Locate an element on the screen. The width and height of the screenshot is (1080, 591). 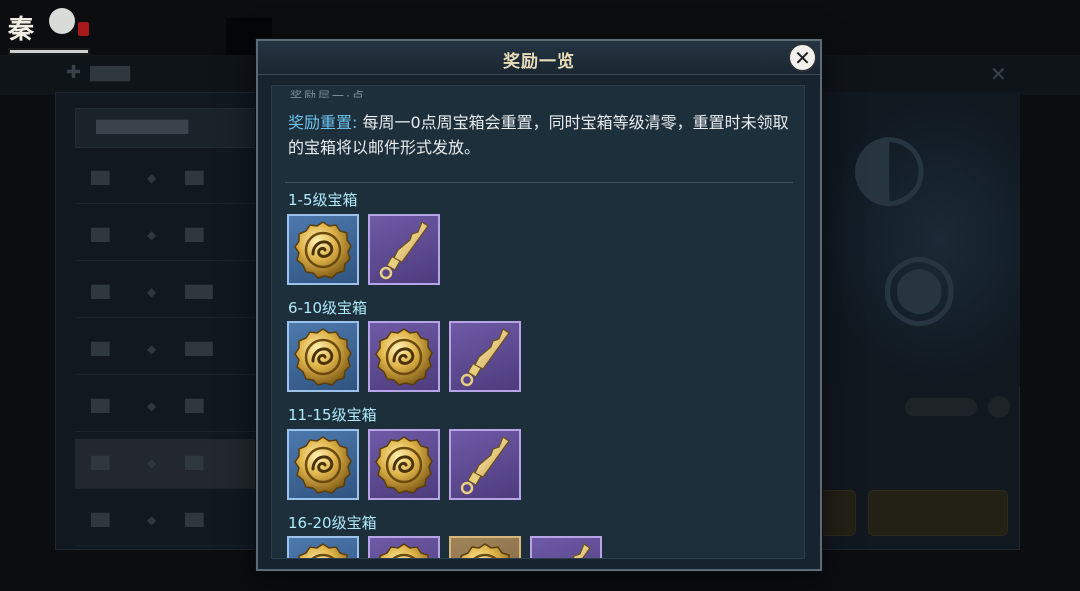
background-bar-label: ████ is located at coordinates (110, 74).